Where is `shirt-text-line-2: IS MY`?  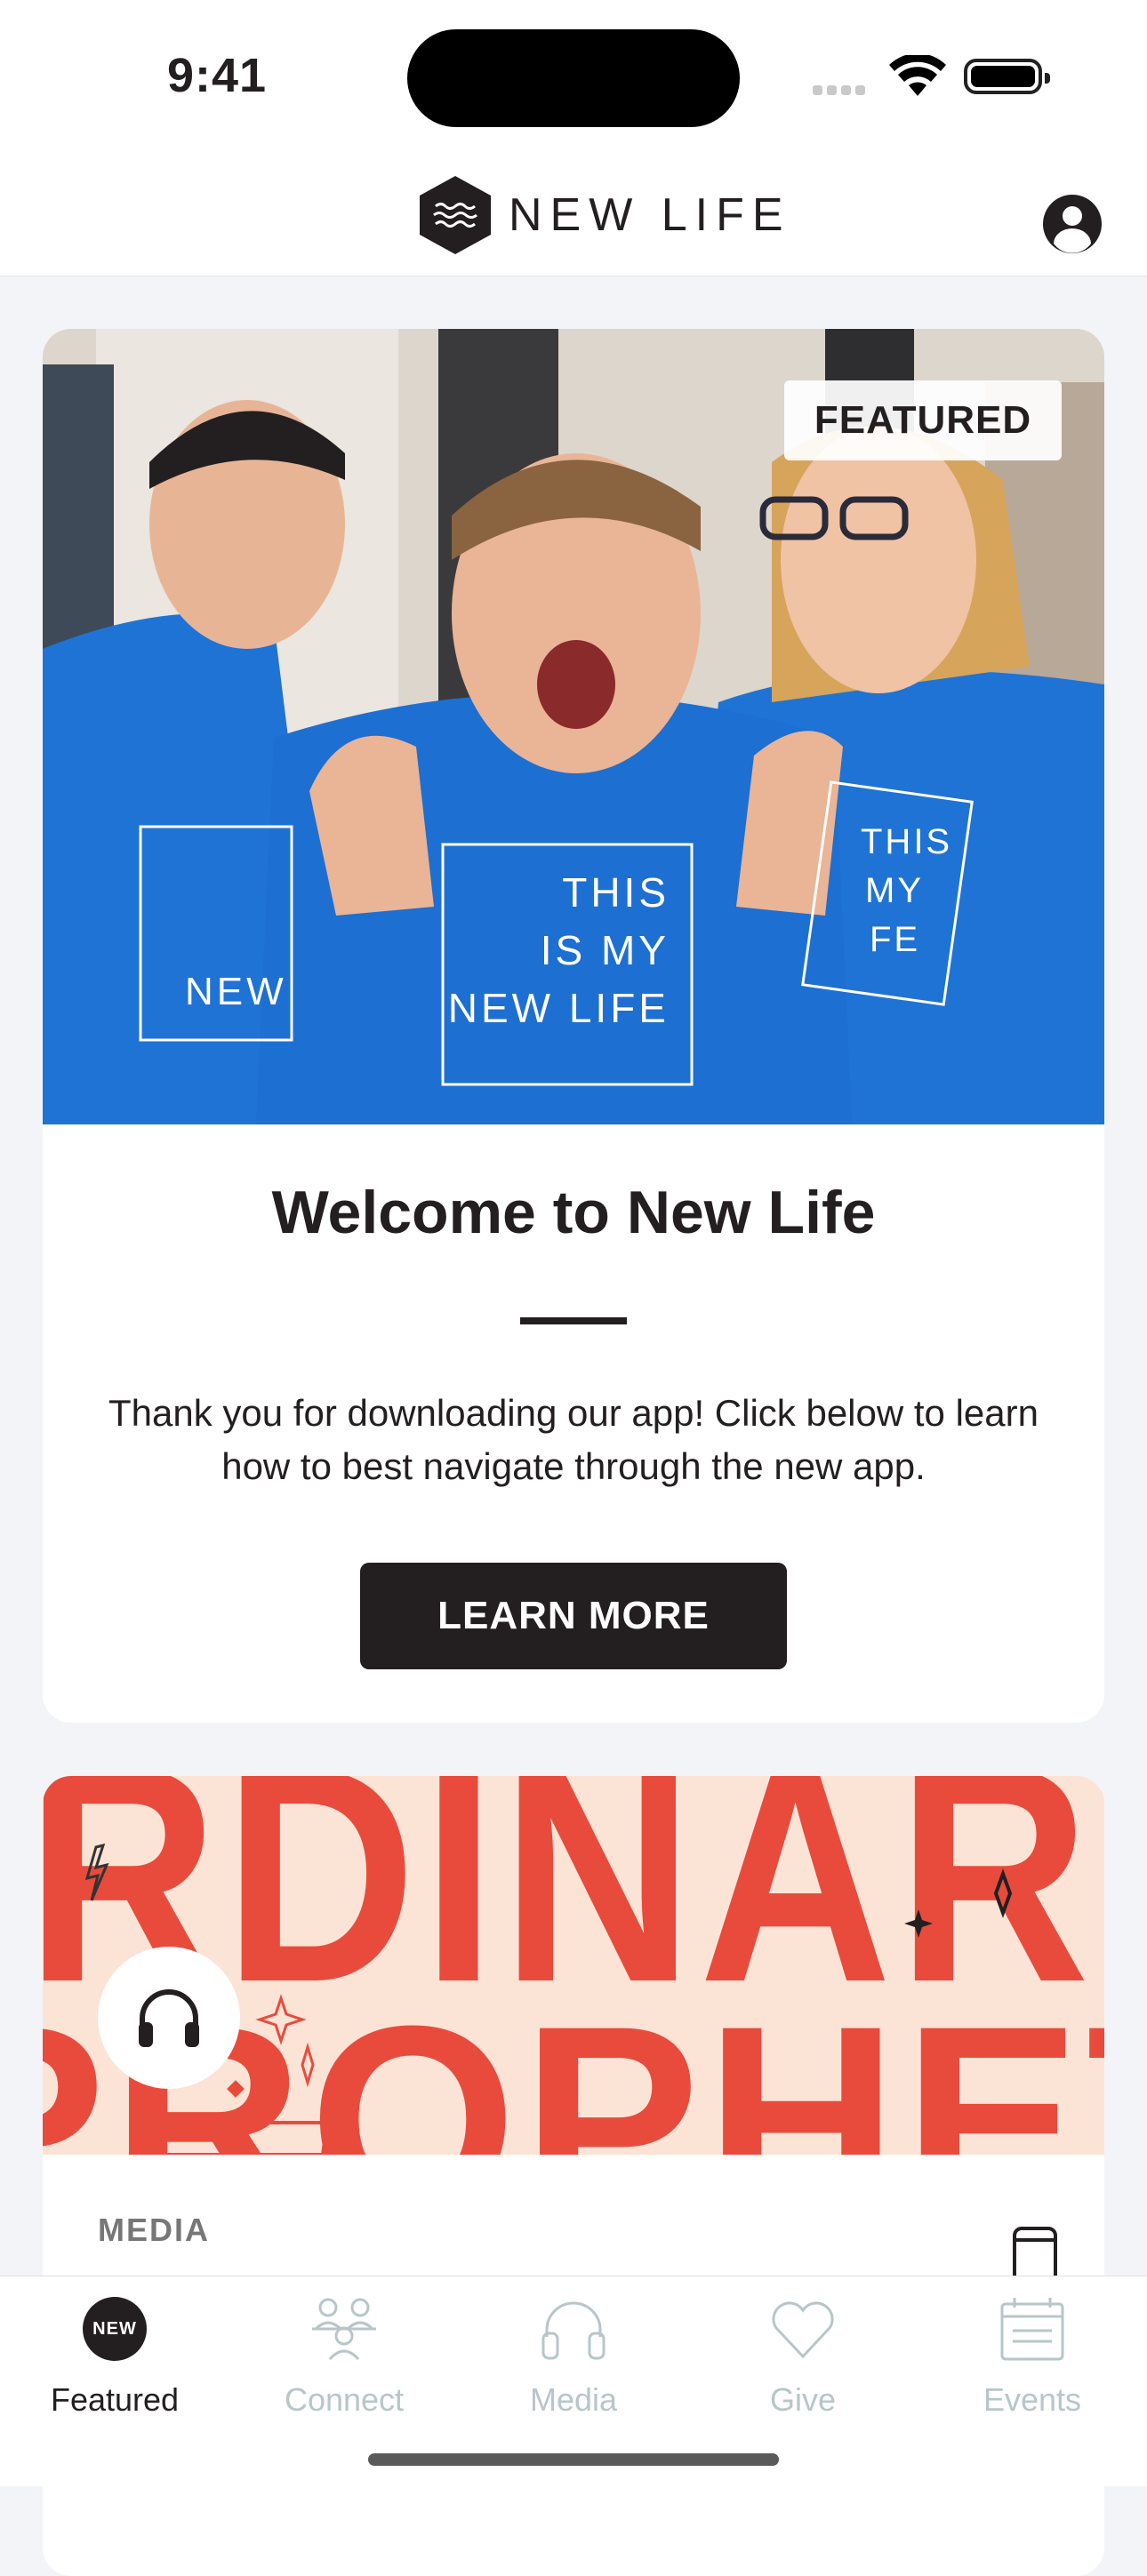
shirt-text-line-2: IS MY is located at coordinates (605, 950).